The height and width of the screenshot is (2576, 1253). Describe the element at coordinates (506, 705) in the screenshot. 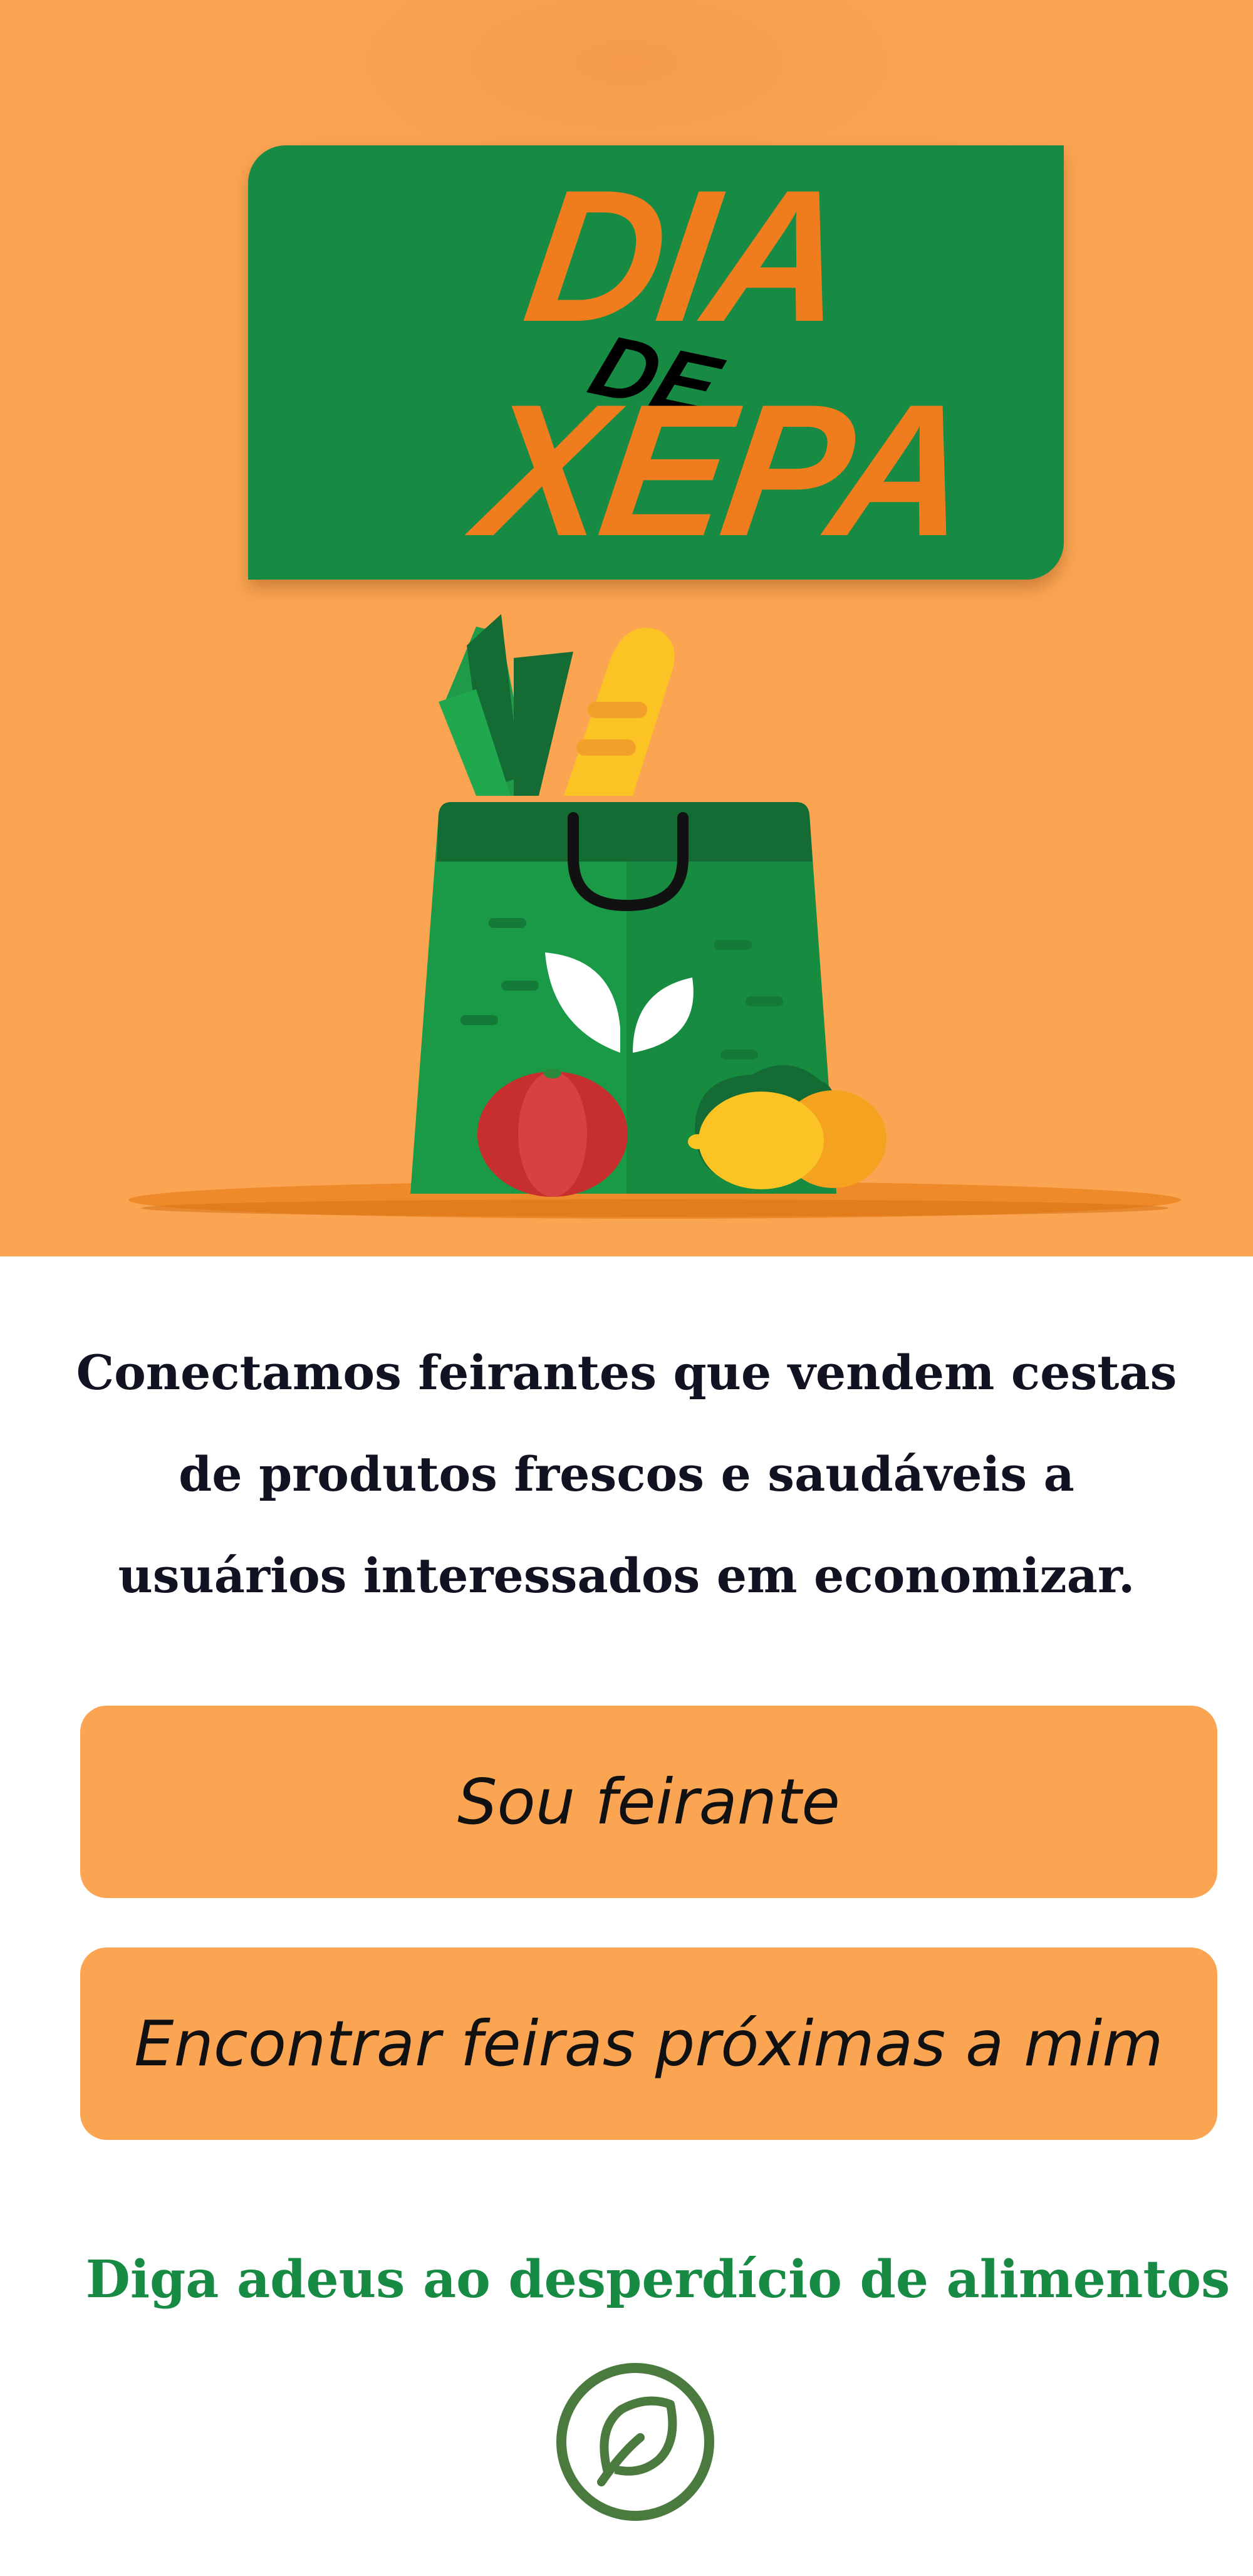

I see `leek-icon` at that location.